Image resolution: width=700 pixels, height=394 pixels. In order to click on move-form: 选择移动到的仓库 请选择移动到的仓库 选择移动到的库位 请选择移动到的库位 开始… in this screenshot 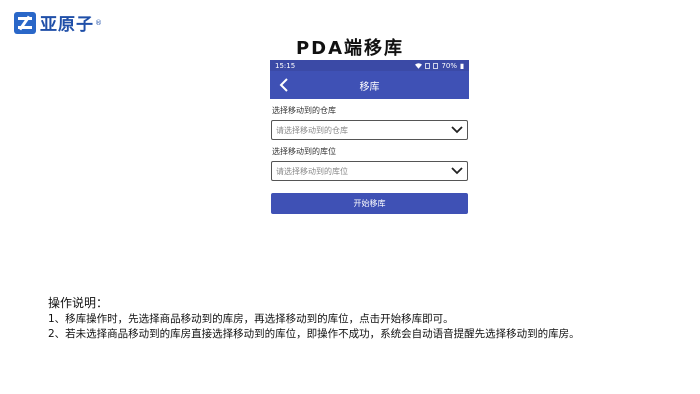, I will do `click(369, 159)`.